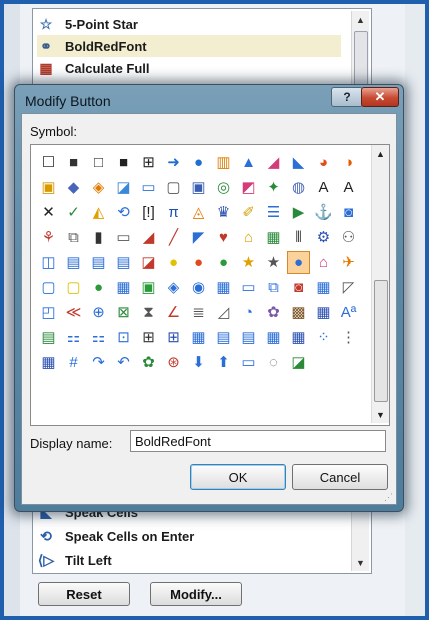 The height and width of the screenshot is (620, 429). I want to click on ok-button: OK, so click(238, 477).